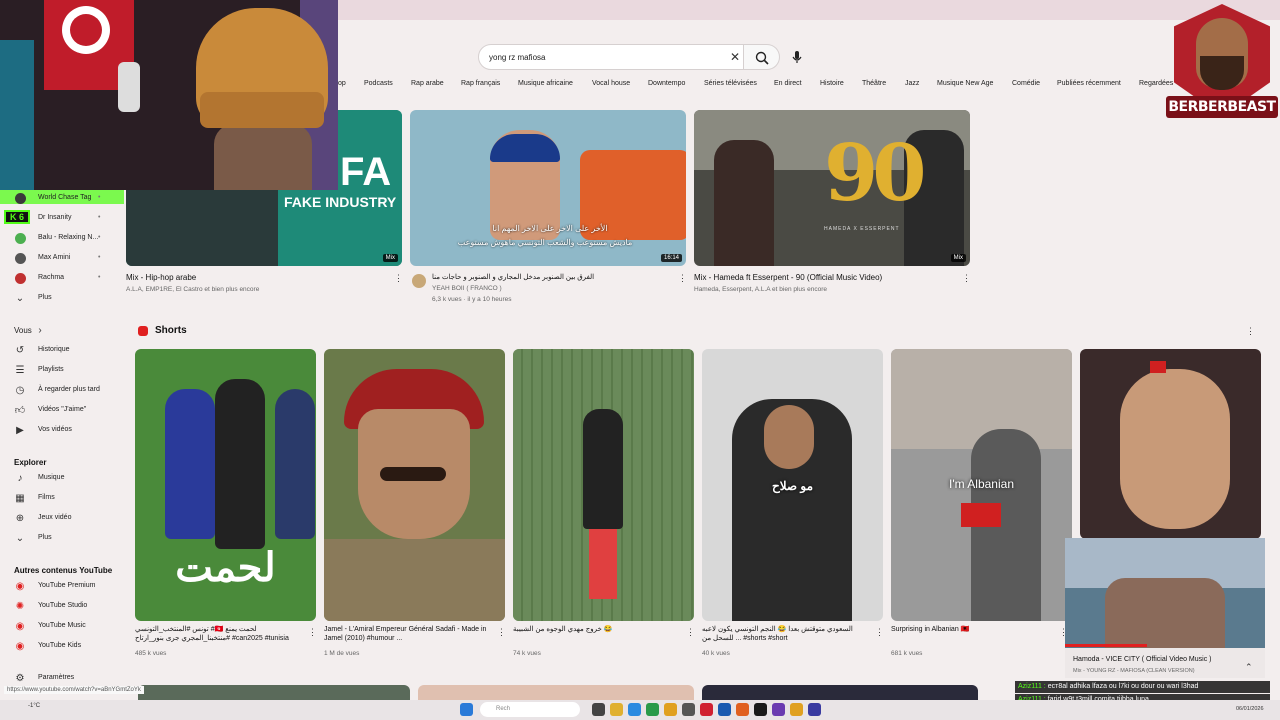  I want to click on video-thumbnail: 90 HAMEDA X ESSERPENT Mix, so click(832, 188).